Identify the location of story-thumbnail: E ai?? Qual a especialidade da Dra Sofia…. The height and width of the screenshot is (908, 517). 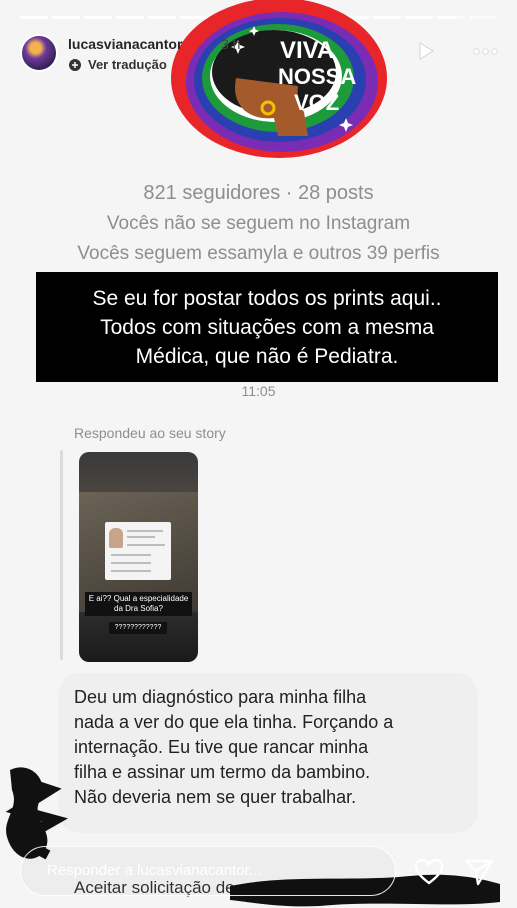
(138, 557).